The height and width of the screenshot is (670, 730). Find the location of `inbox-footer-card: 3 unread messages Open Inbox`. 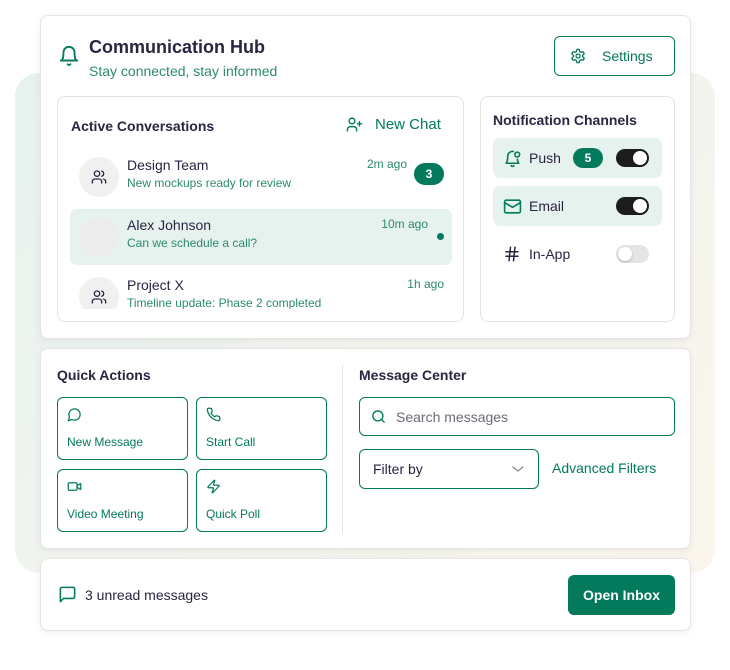

inbox-footer-card: 3 unread messages Open Inbox is located at coordinates (365, 594).